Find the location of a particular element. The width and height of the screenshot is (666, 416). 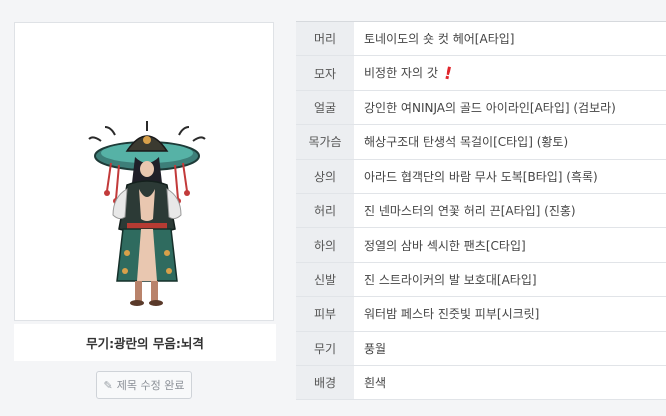

equipment-item-cell: 진 넨마스터의 연꽃 허리 끈[A타입] (진홍) is located at coordinates (510, 210).